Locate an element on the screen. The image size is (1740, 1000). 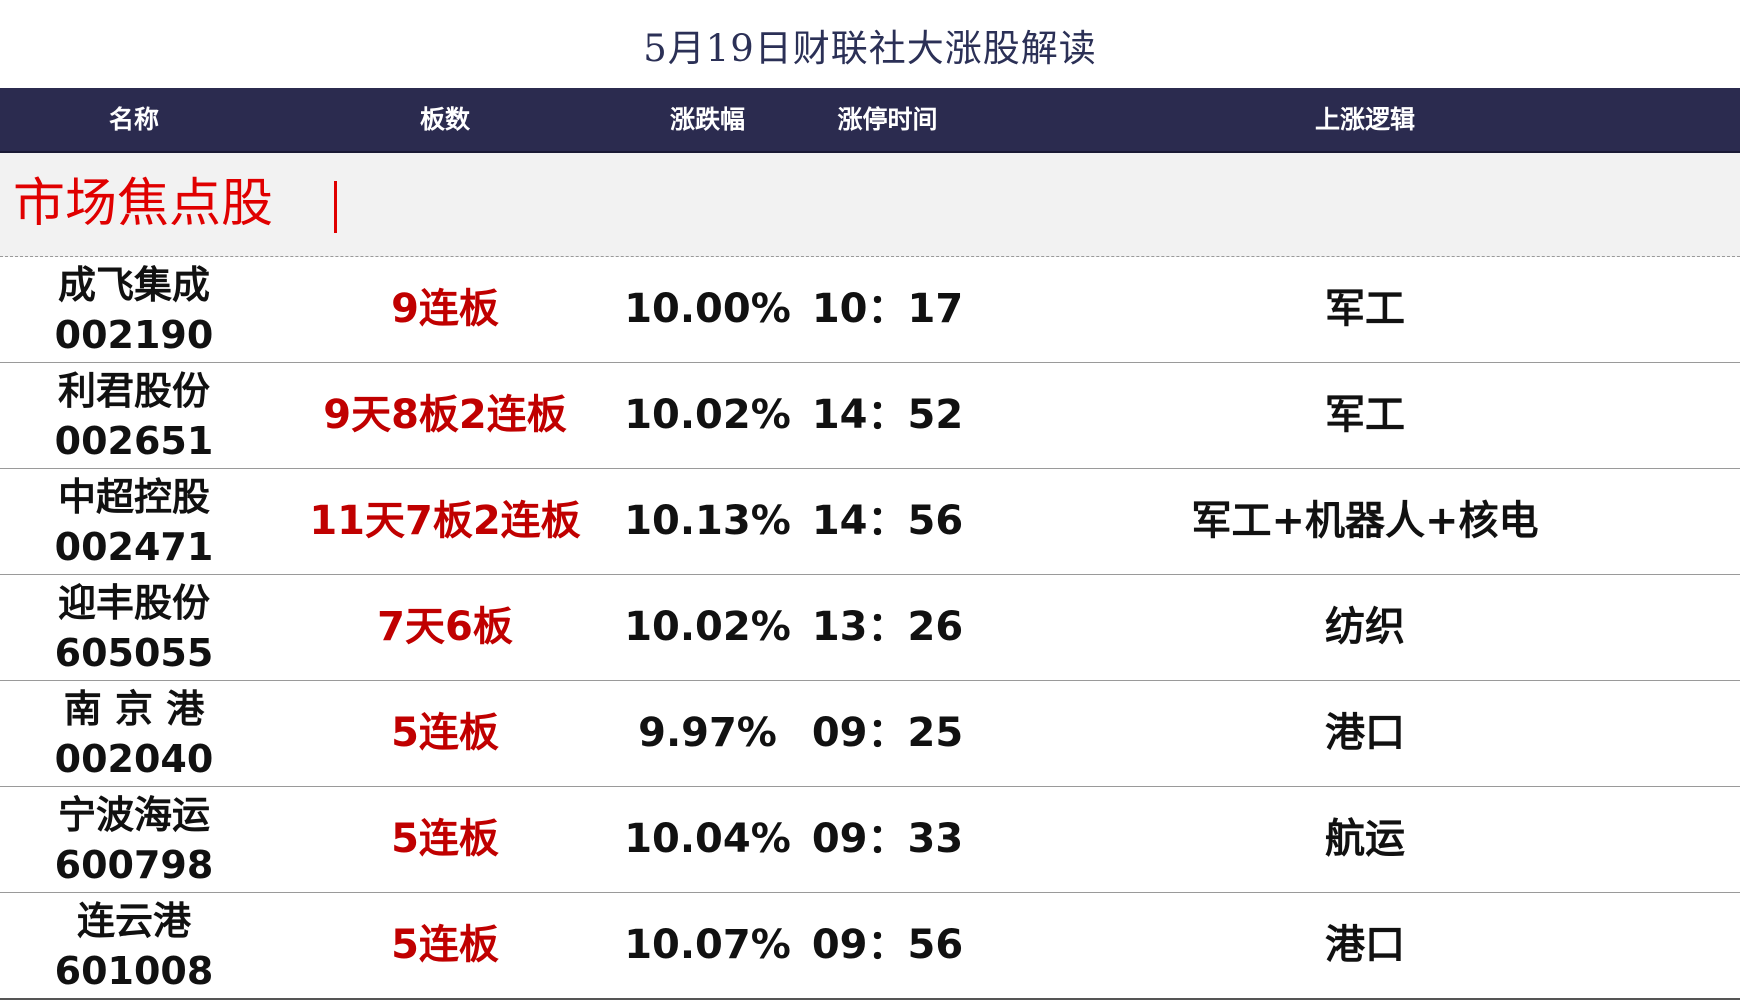
boards-value: 11天7板2连板 is located at coordinates (445, 521).